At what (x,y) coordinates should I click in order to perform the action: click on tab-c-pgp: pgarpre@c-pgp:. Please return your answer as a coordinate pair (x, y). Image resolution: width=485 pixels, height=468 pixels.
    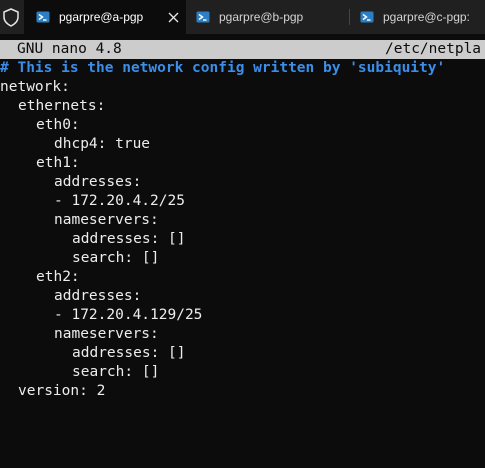
    Looking at the image, I should click on (422, 17).